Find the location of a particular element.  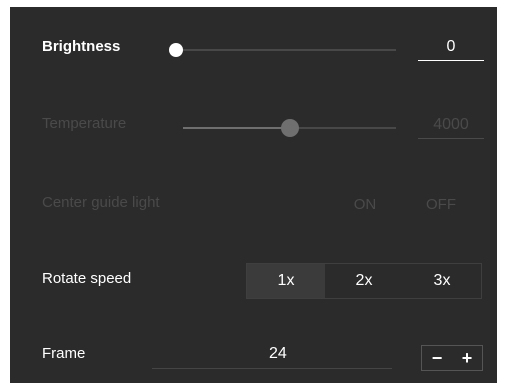

brightness-value: 0 is located at coordinates (451, 49).